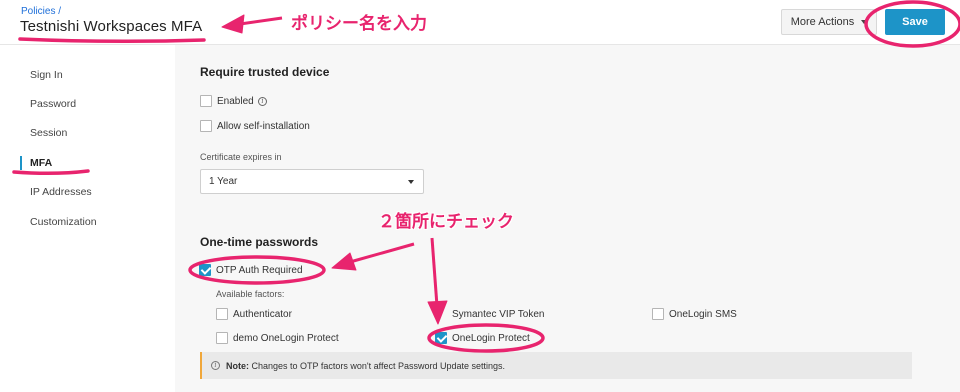 The height and width of the screenshot is (392, 960). I want to click on trusted-device-title: Require trusted device, so click(265, 72).